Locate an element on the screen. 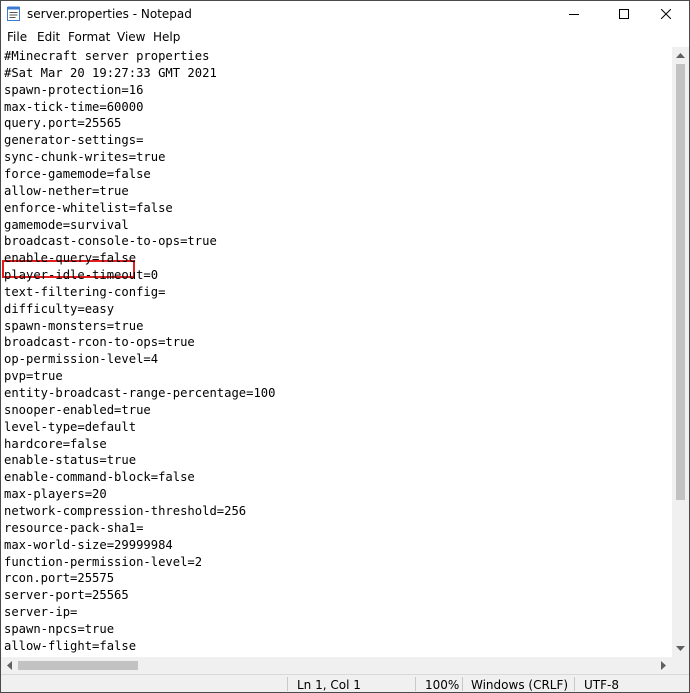 The image size is (690, 693). horizontal-scroll-thumb is located at coordinates (78, 665).